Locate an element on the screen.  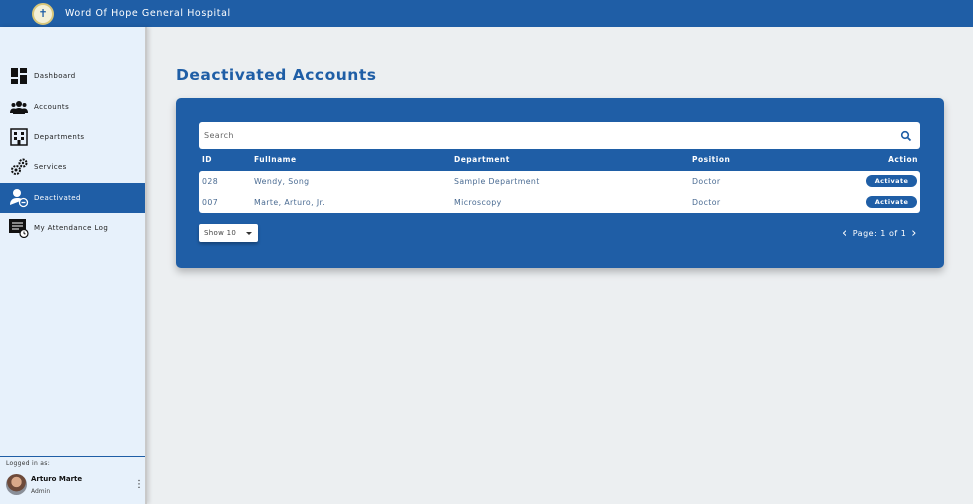
search-icon is located at coordinates (906, 136).